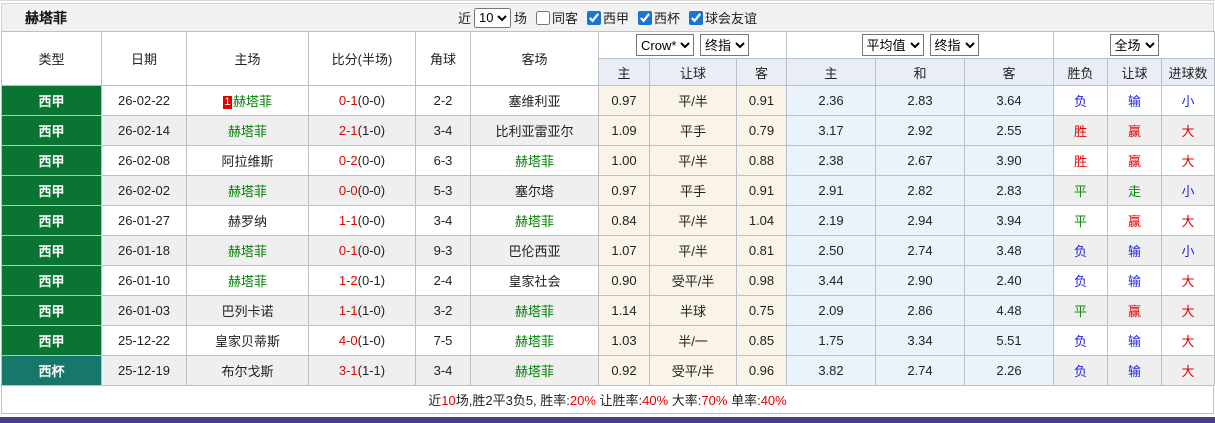 The height and width of the screenshot is (423, 1215). What do you see at coordinates (144, 370) in the screenshot?
I see `date-cell: 25-12-19` at bounding box center [144, 370].